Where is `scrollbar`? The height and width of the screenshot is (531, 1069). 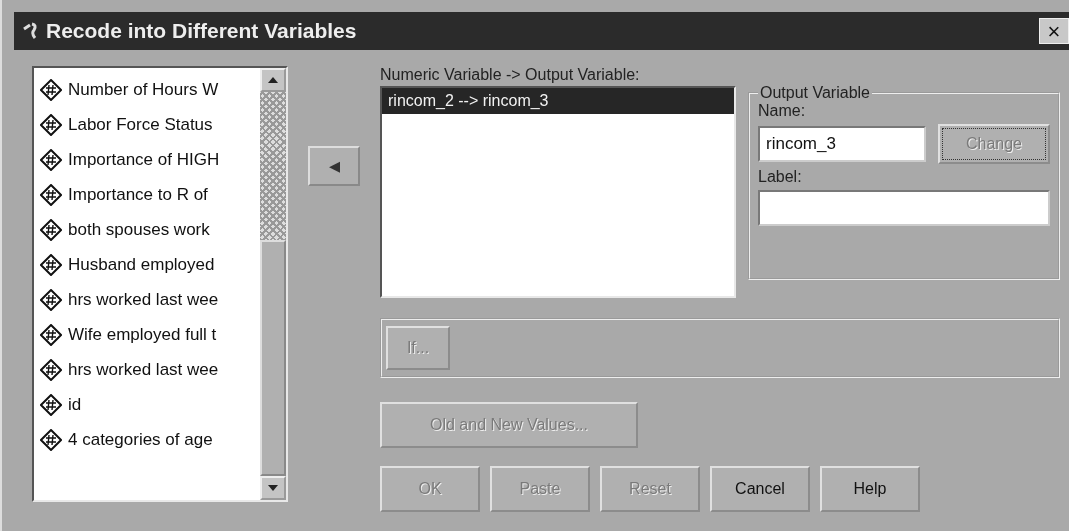
scrollbar is located at coordinates (273, 284).